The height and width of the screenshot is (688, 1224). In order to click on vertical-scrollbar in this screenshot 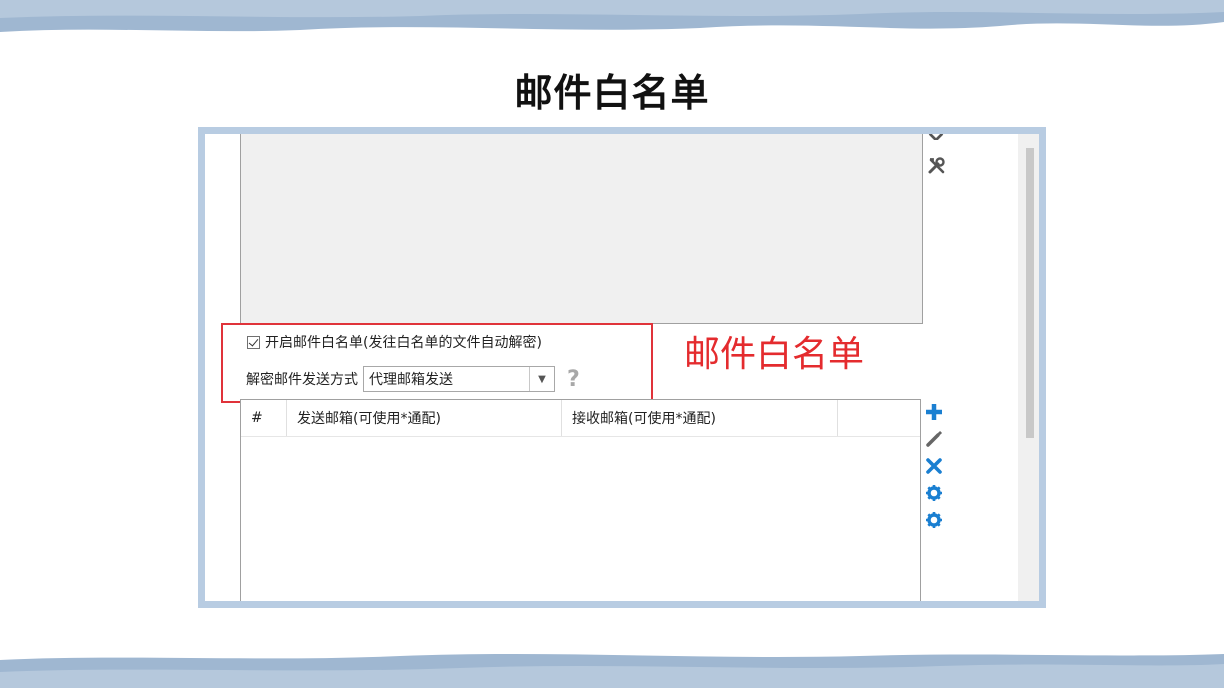, I will do `click(1028, 367)`.